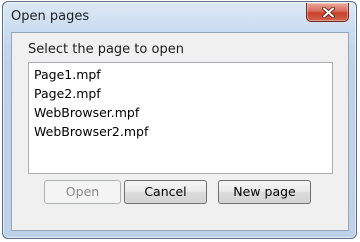 The width and height of the screenshot is (360, 242). I want to click on close-button, so click(327, 12).